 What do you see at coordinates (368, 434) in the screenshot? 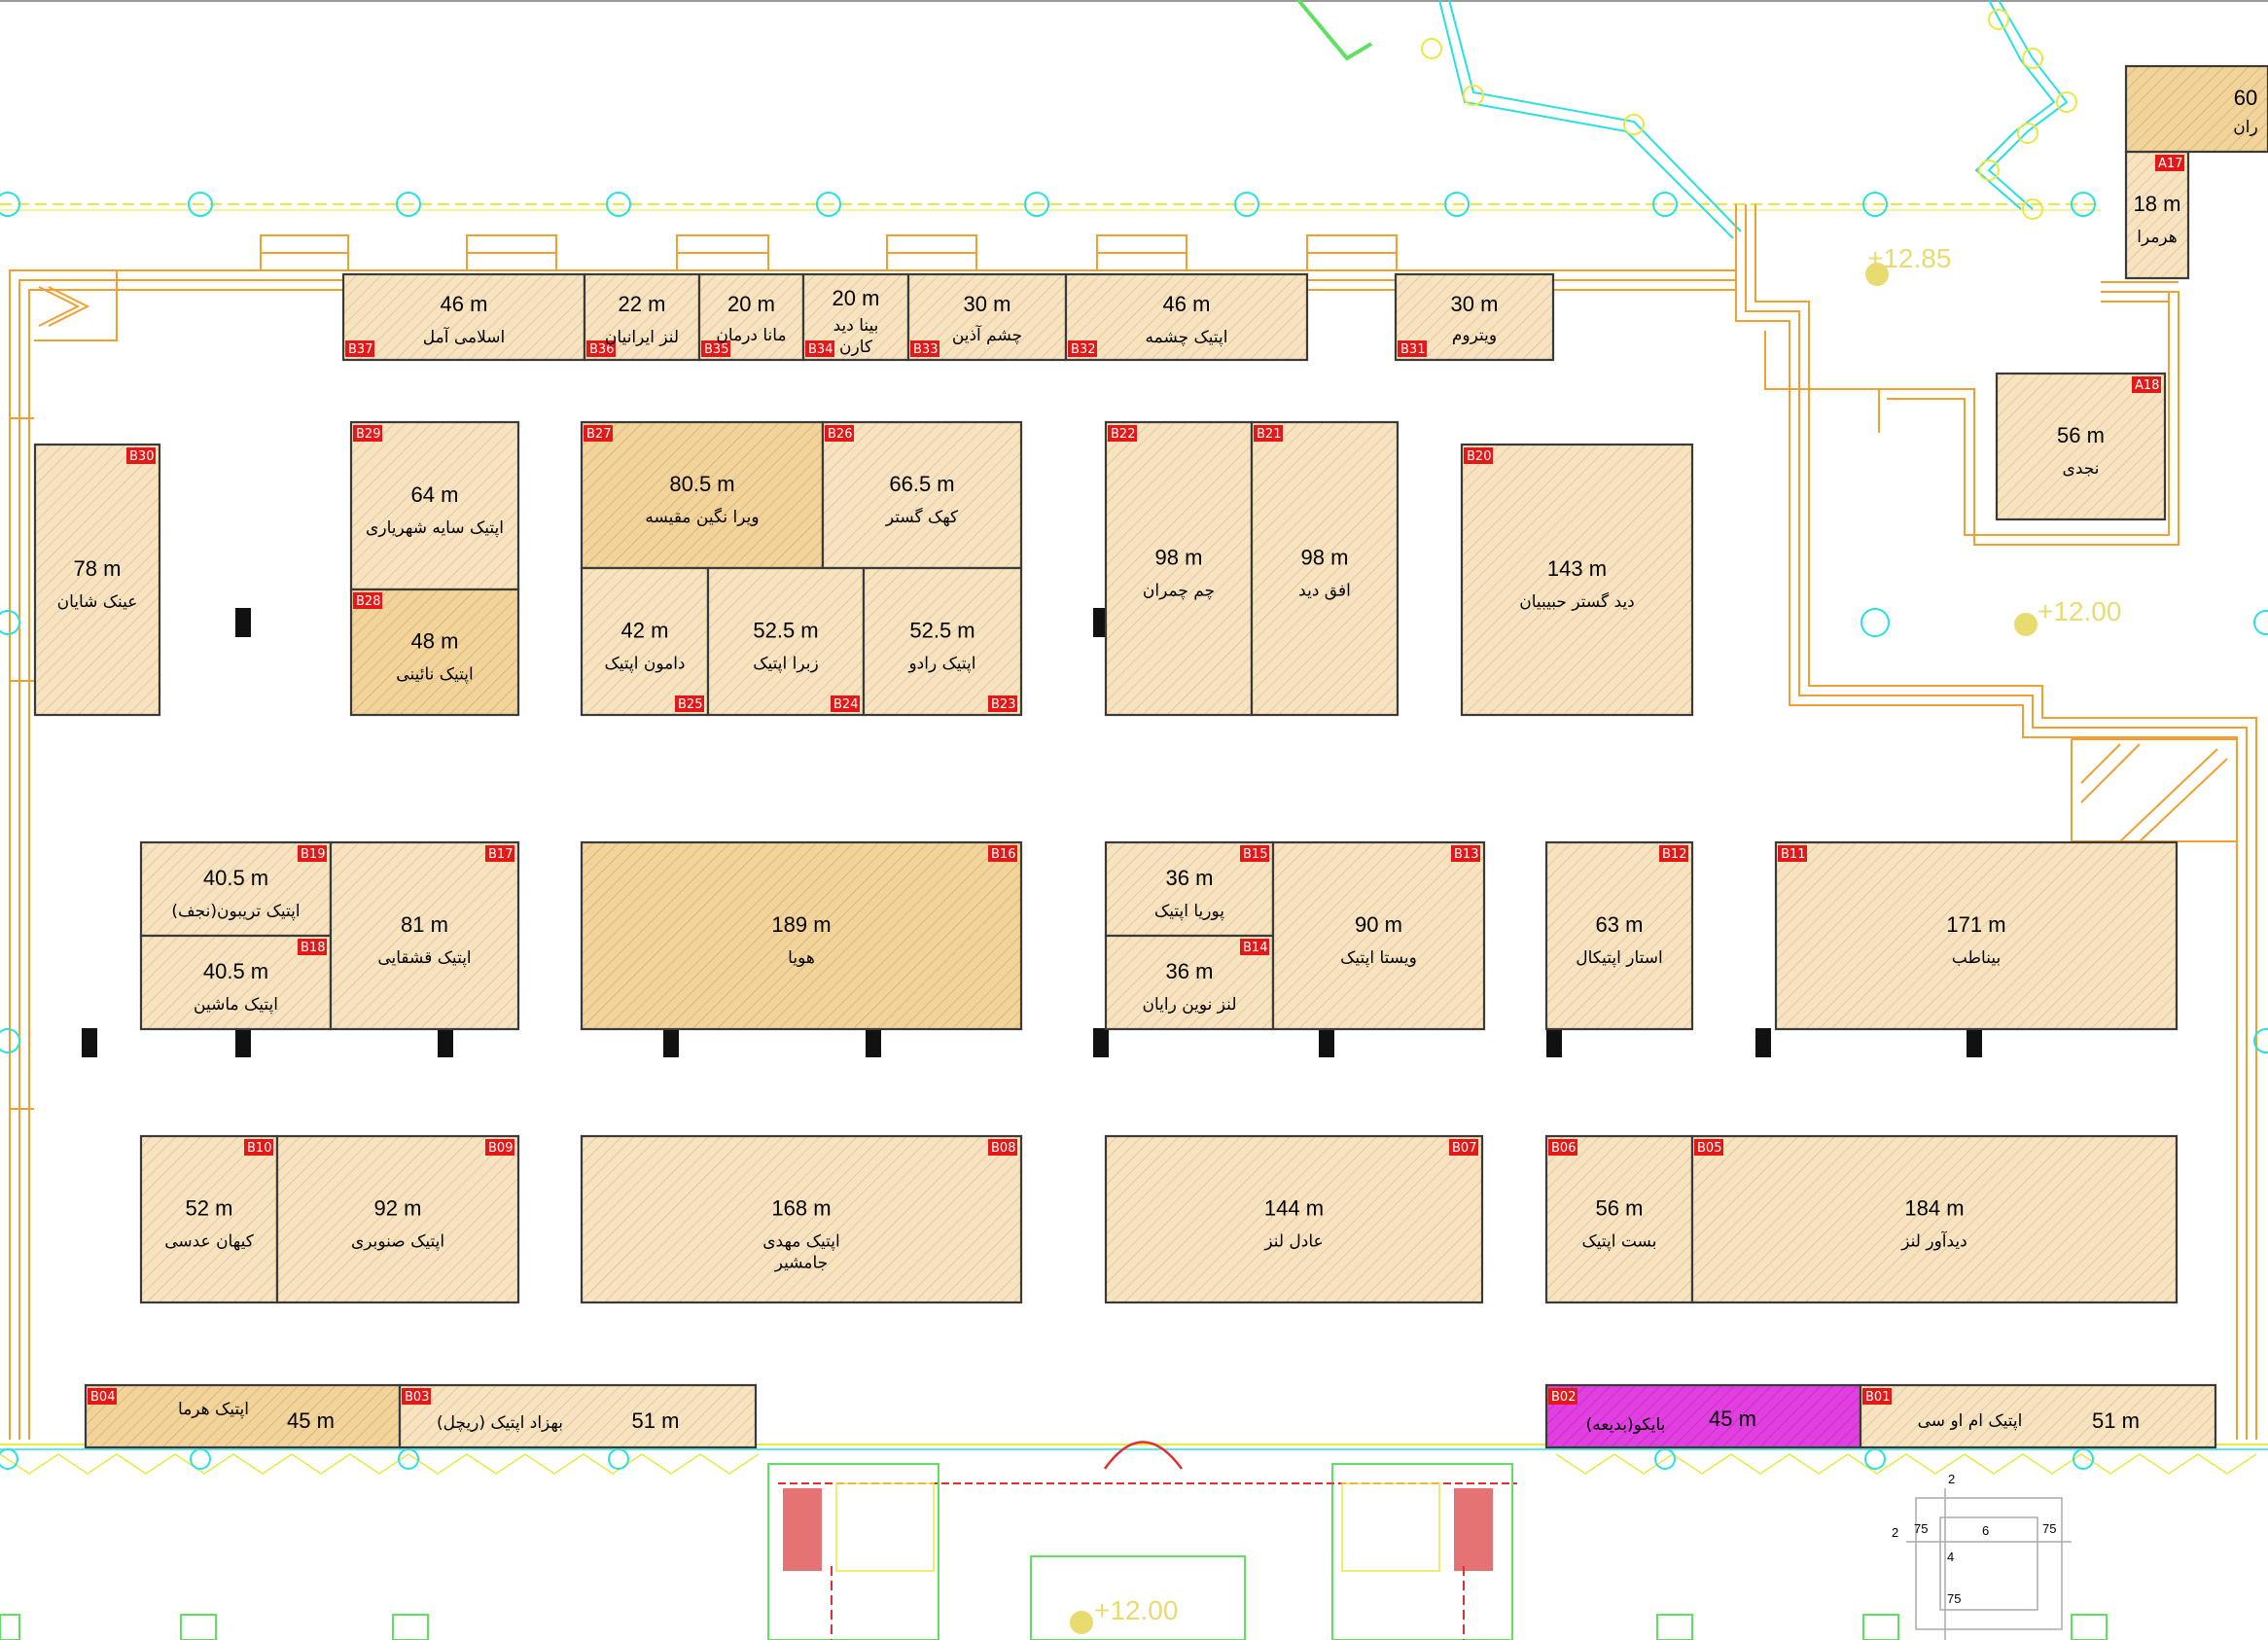
I see `booth-code: B29` at bounding box center [368, 434].